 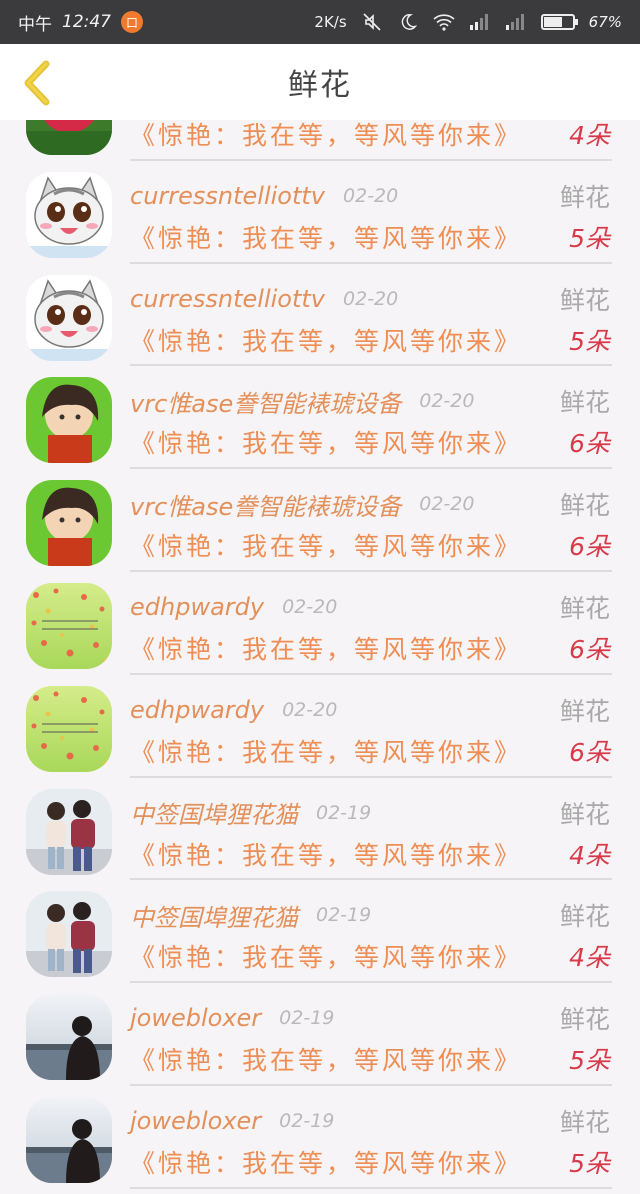 I want to click on network-speed: 2K/s, so click(x=330, y=22).